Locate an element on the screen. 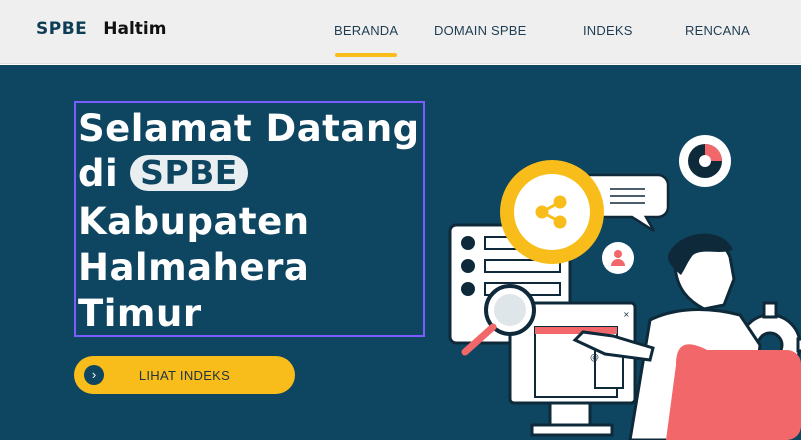  nav-beranda: BERANDA is located at coordinates (366, 30).